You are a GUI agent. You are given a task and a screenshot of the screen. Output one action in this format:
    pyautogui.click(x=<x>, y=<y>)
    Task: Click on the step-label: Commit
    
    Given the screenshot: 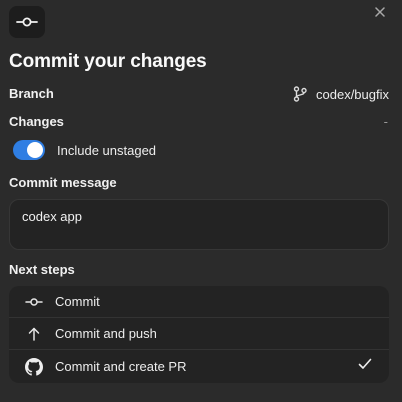 What is the action you would take?
    pyautogui.click(x=77, y=301)
    